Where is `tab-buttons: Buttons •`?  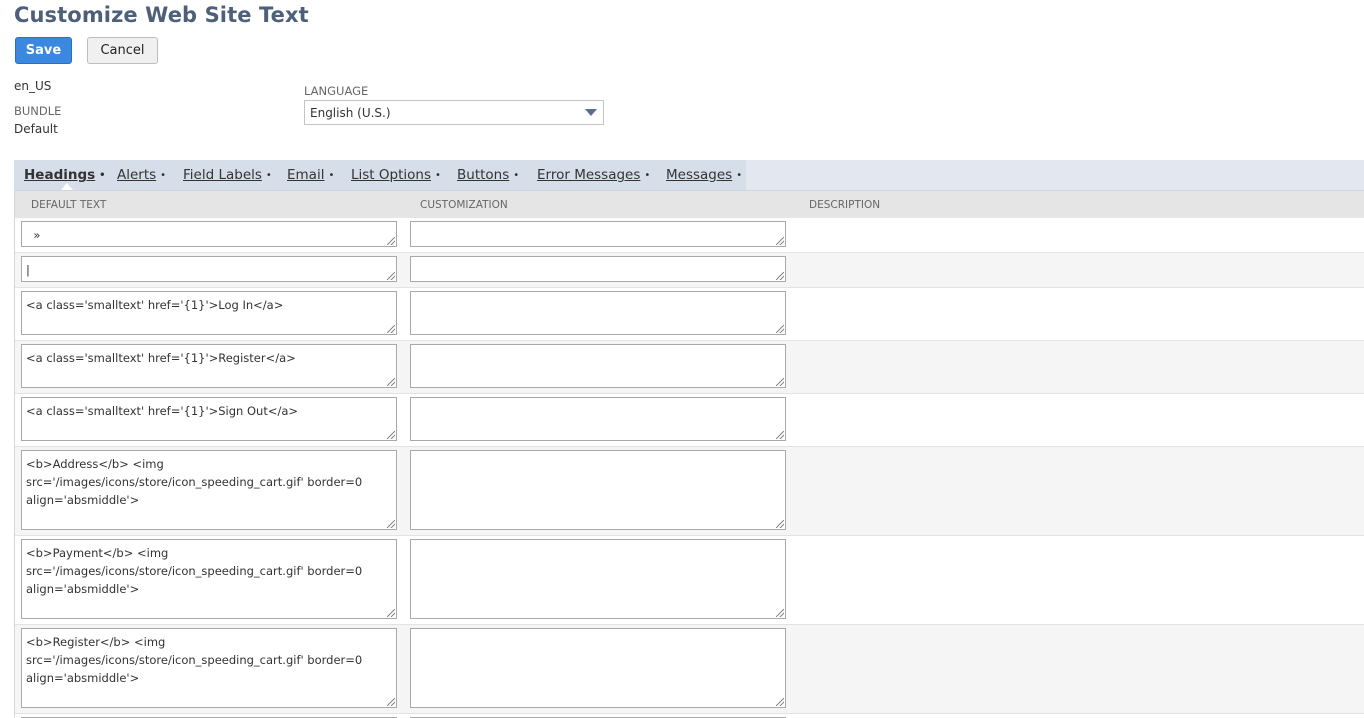 tab-buttons: Buttons • is located at coordinates (488, 175).